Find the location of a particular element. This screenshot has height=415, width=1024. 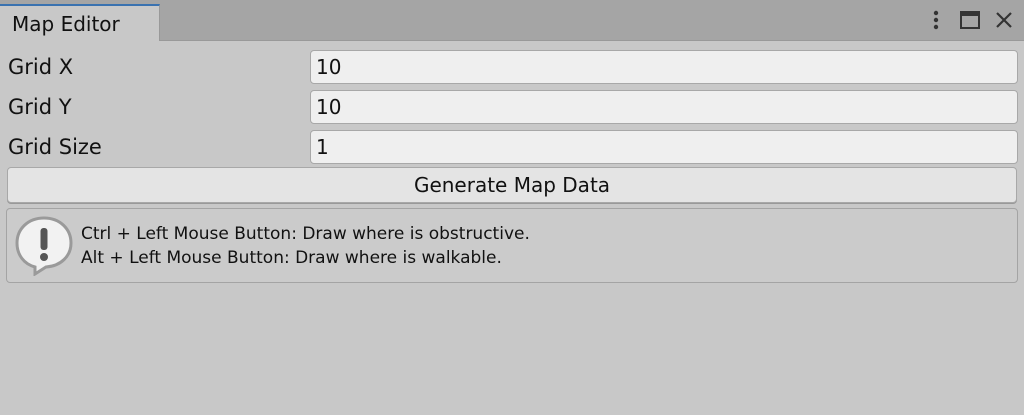

grid-y-row: Grid Y is located at coordinates (512, 105).